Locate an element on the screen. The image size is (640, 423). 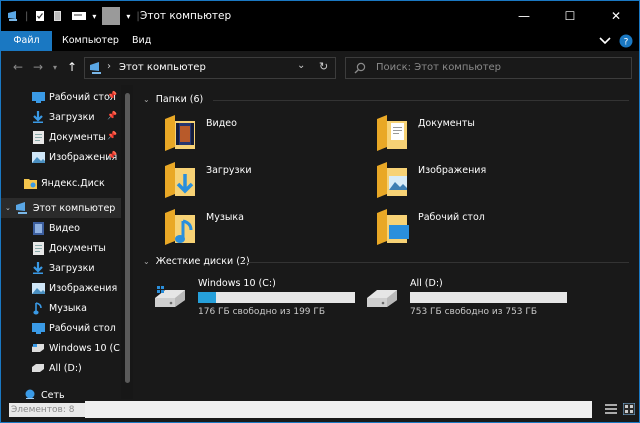
search-box: Поиск: Этот компьютер is located at coordinates (488, 68).